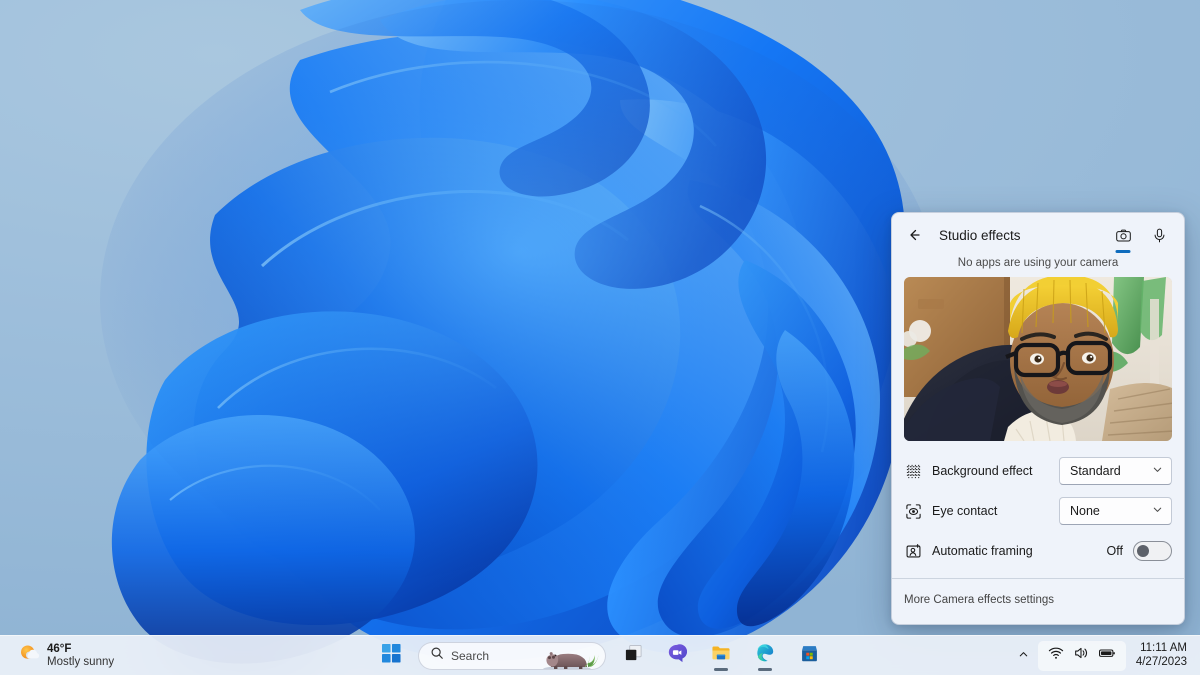 The height and width of the screenshot is (675, 1200). I want to click on dropdown-eye-contact: None, so click(1115, 511).